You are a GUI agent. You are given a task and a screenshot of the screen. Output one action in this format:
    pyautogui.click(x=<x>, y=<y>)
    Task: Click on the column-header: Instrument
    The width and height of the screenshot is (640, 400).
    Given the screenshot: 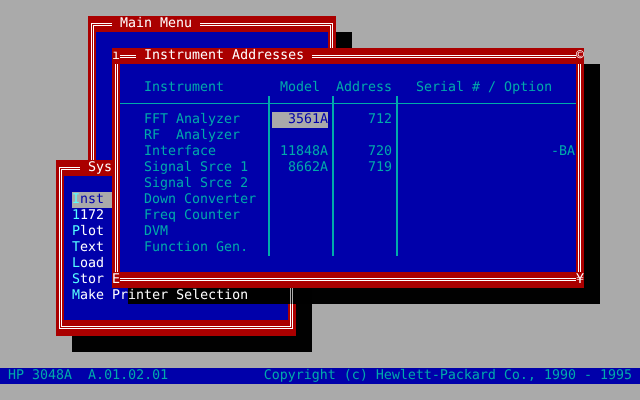 What is the action you would take?
    pyautogui.click(x=185, y=88)
    